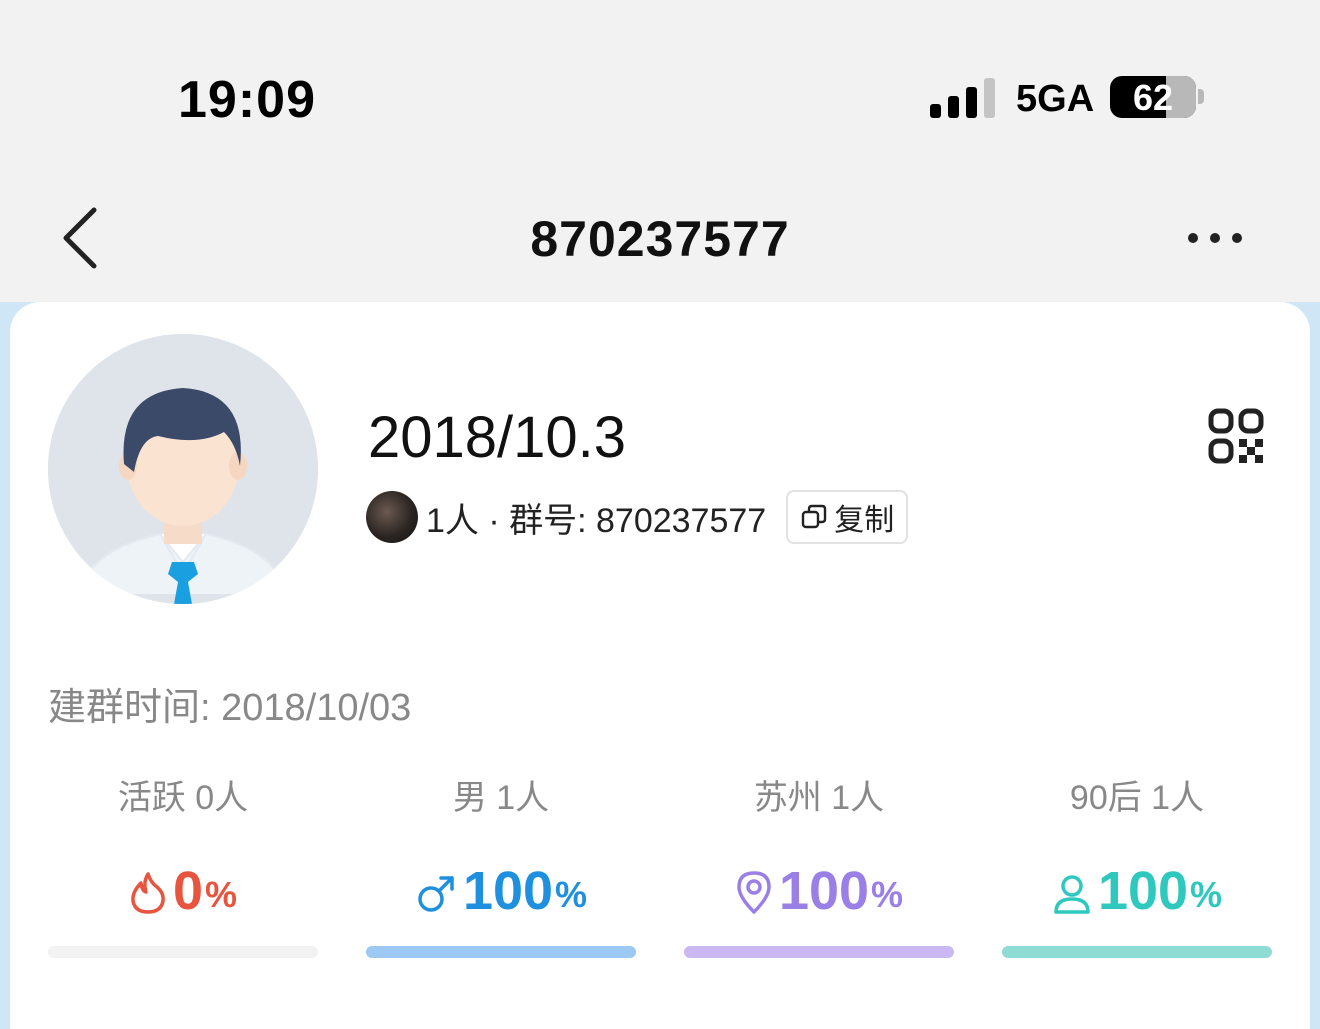 This screenshot has width=1320, height=1029. I want to click on copy-button: 复制, so click(847, 517).